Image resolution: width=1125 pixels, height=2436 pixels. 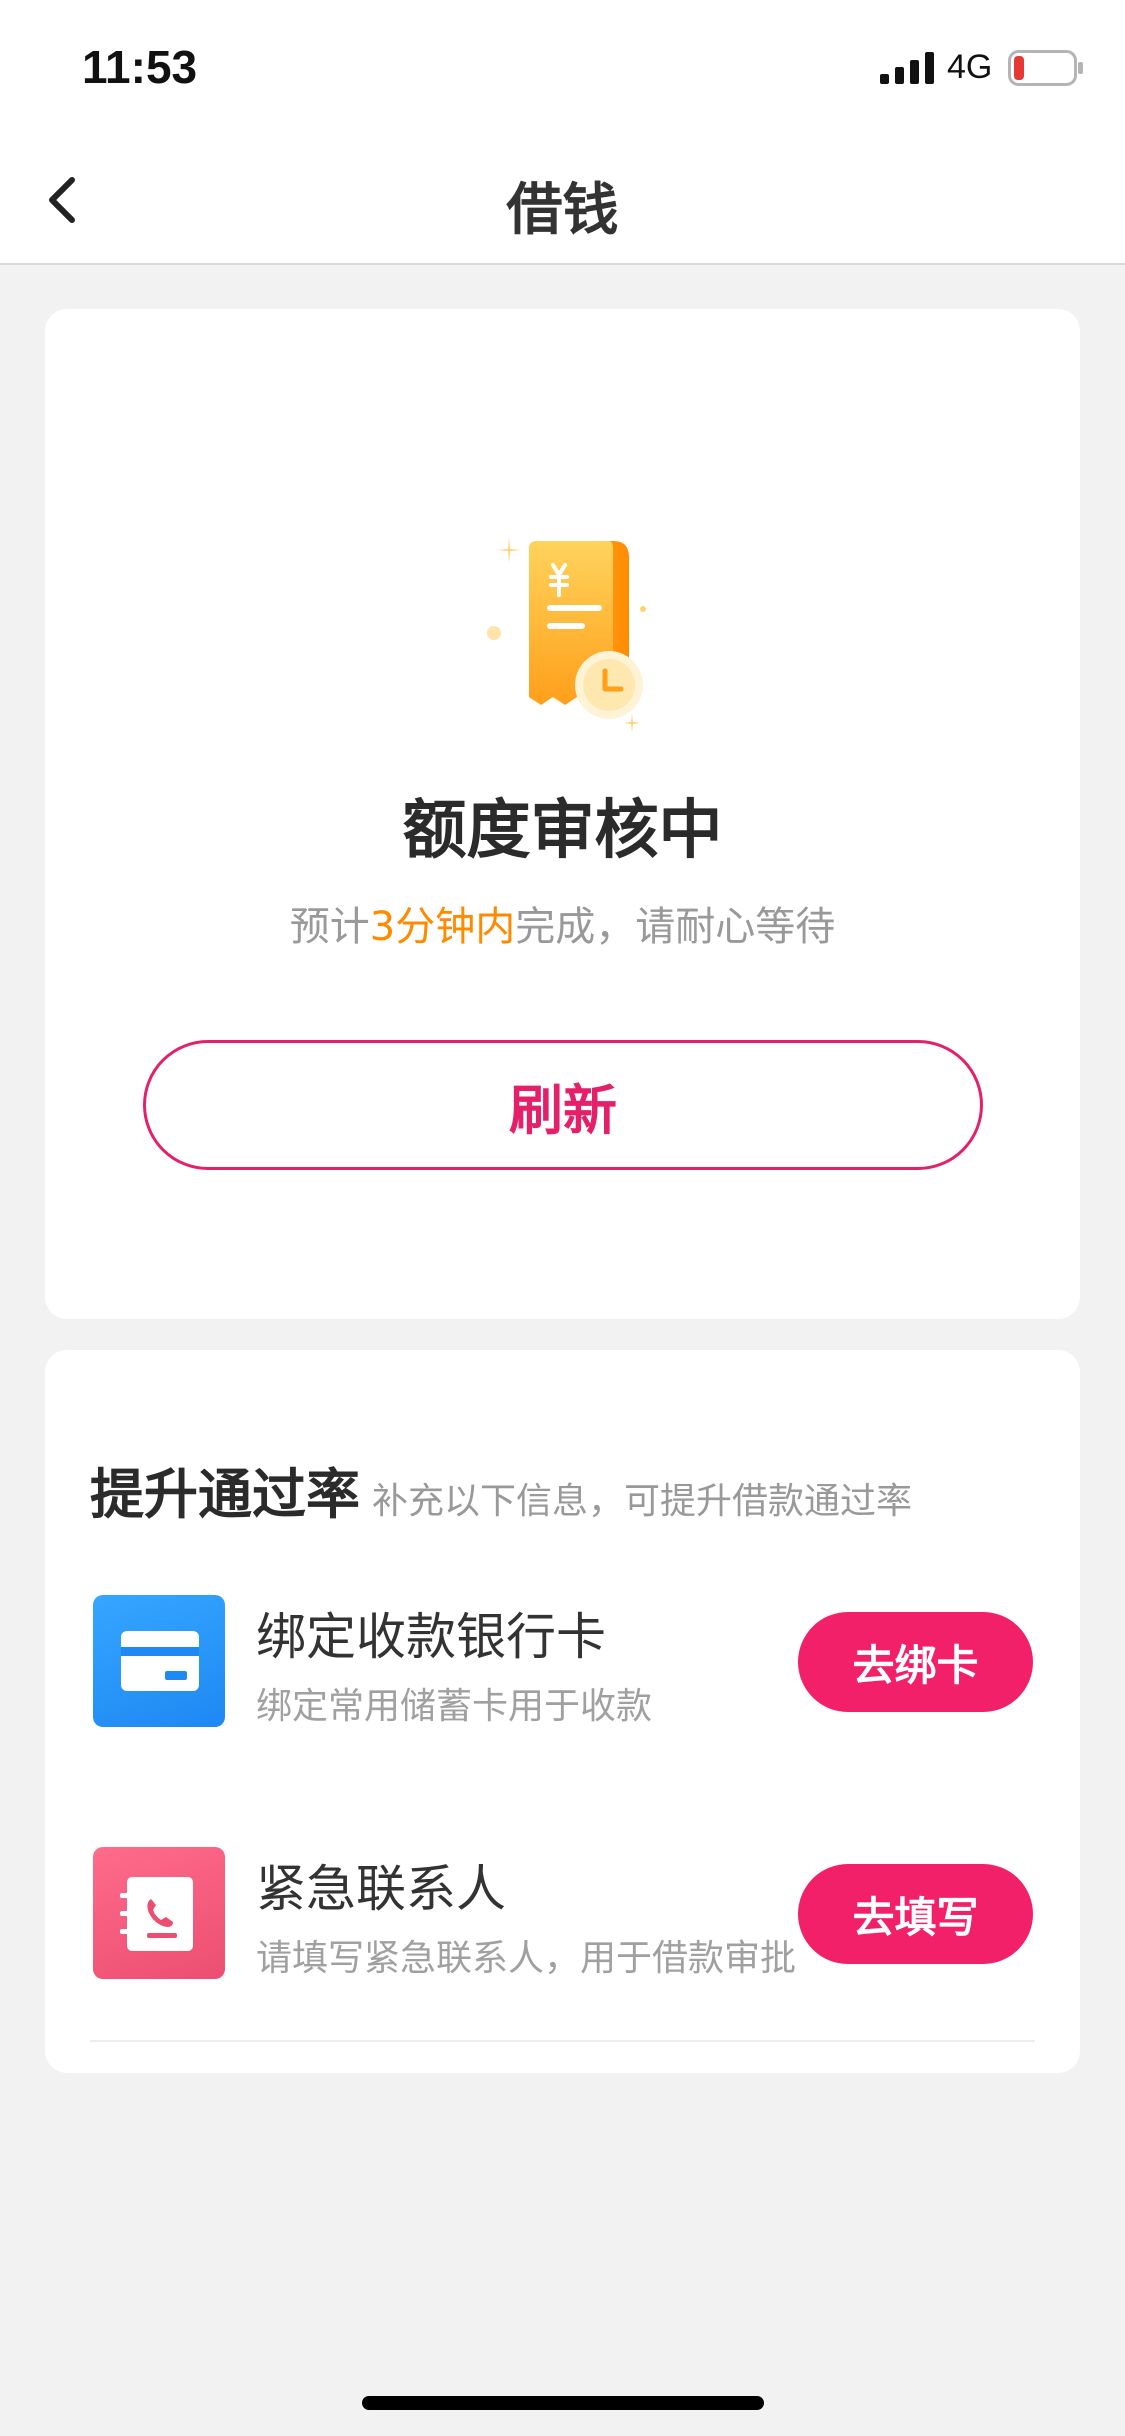 I want to click on improve-subtitle: 补充以下信息，可提升借款通过率, so click(x=642, y=1501).